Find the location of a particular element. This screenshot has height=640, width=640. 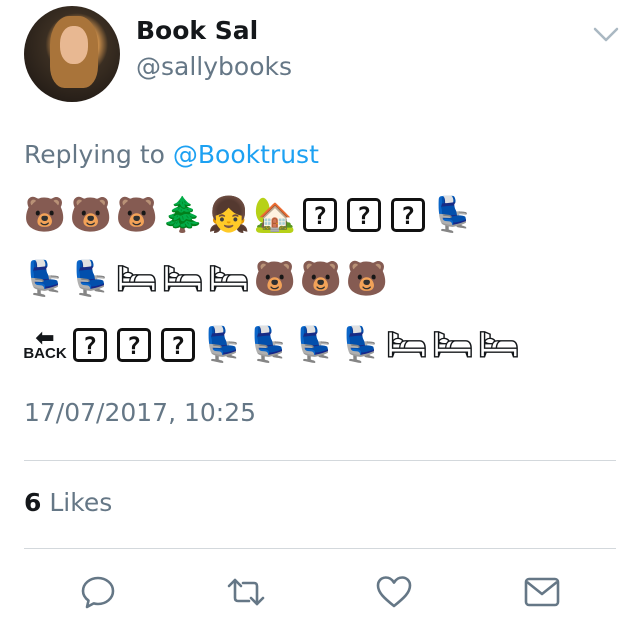

tweet-text-line-1: 🐻 🐻 🐻 🌲 👧 🏡 ? ? ? 💺 is located at coordinates (249, 215).